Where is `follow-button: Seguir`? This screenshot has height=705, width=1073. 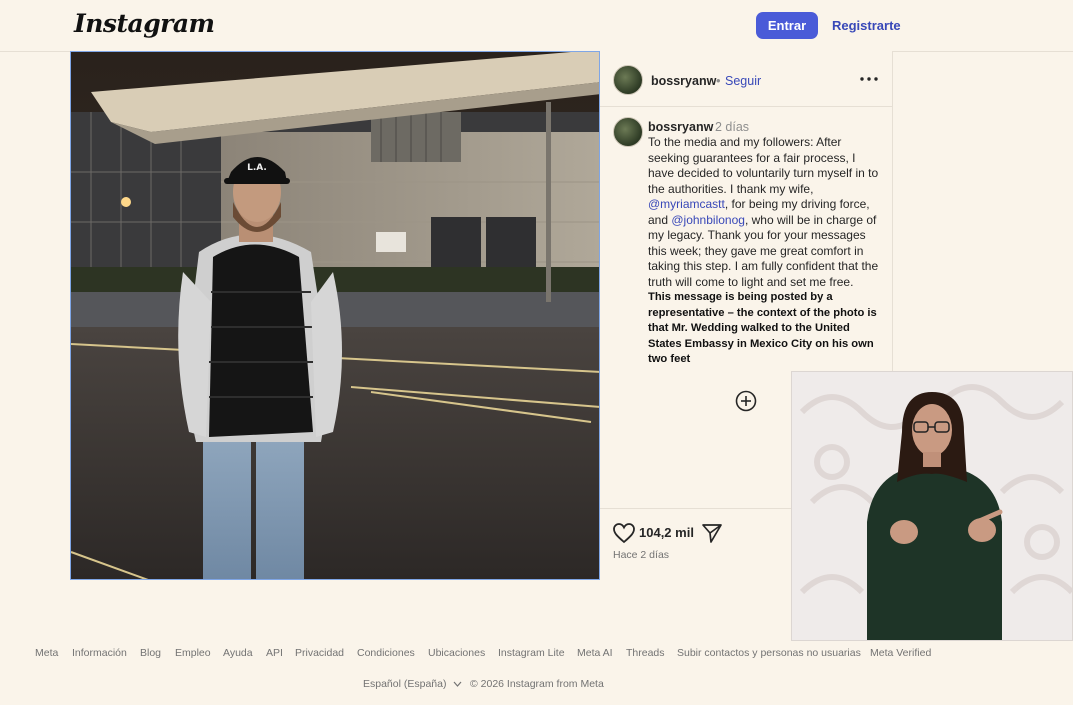
follow-button: Seguir is located at coordinates (743, 81).